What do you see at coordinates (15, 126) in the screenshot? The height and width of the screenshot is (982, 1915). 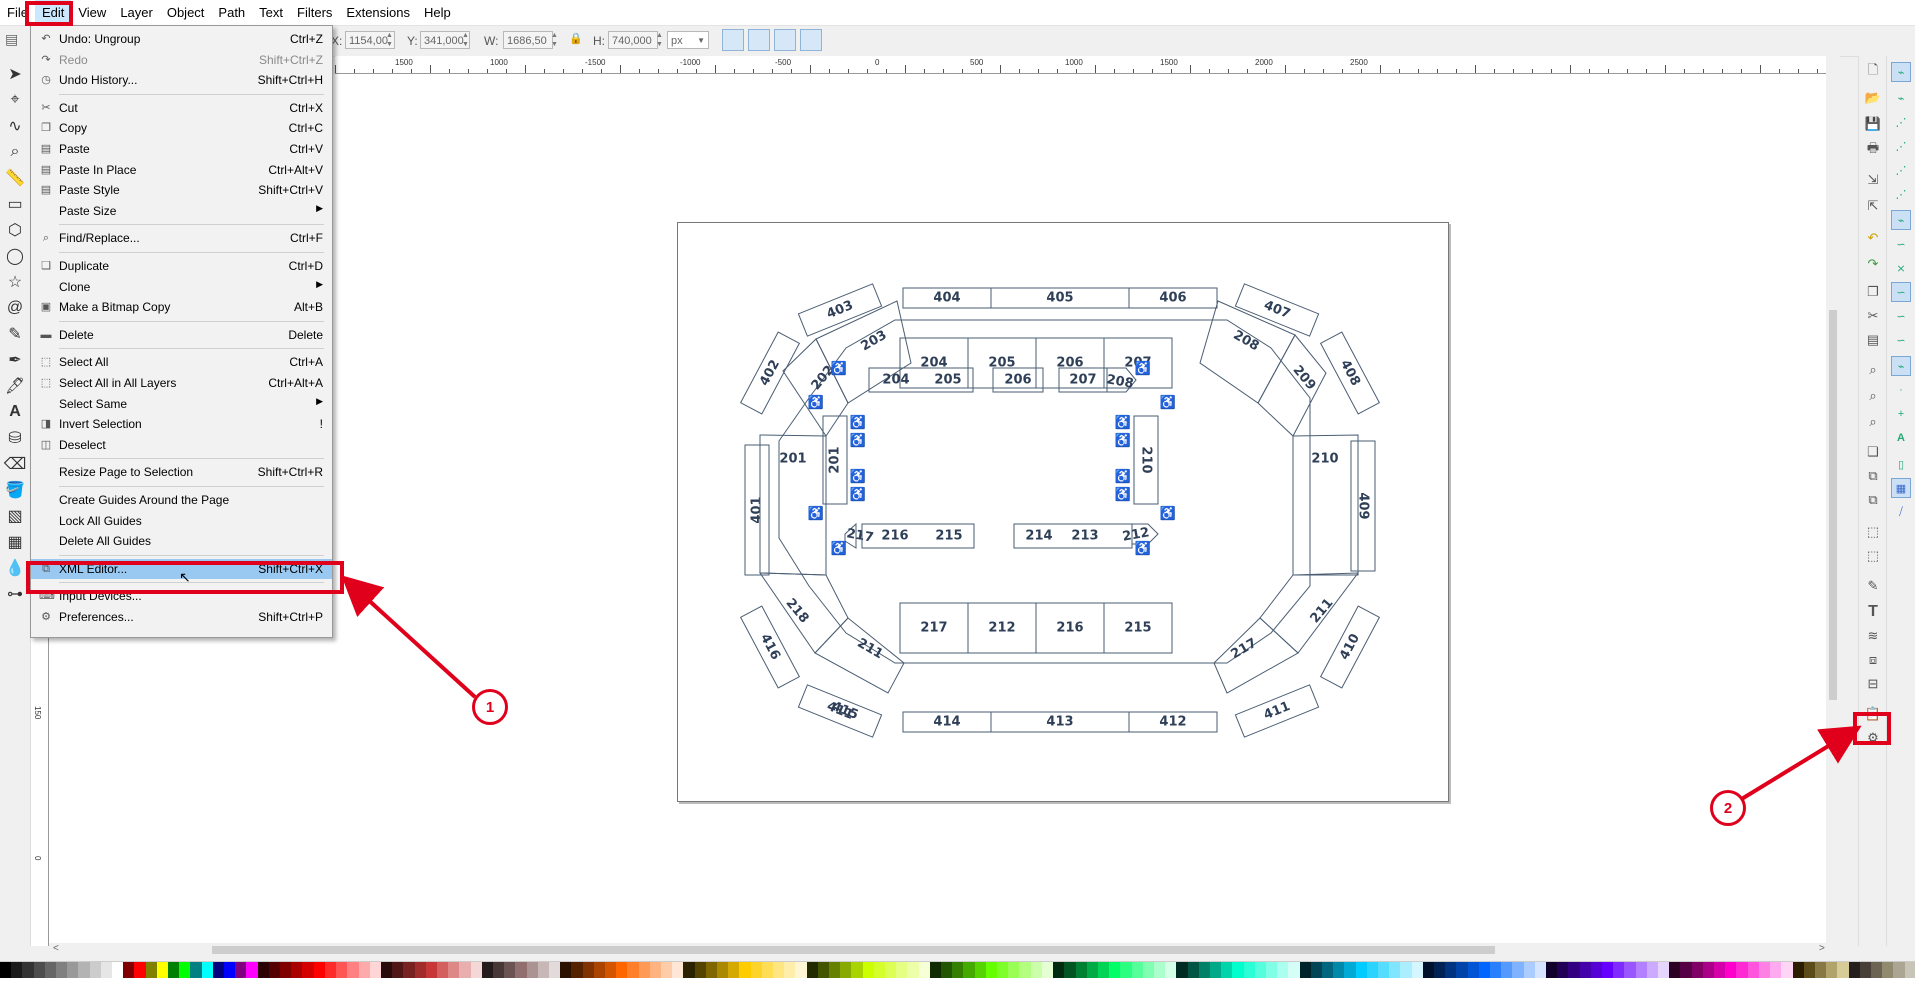 I see `tweak-tool-icon: ∿` at bounding box center [15, 126].